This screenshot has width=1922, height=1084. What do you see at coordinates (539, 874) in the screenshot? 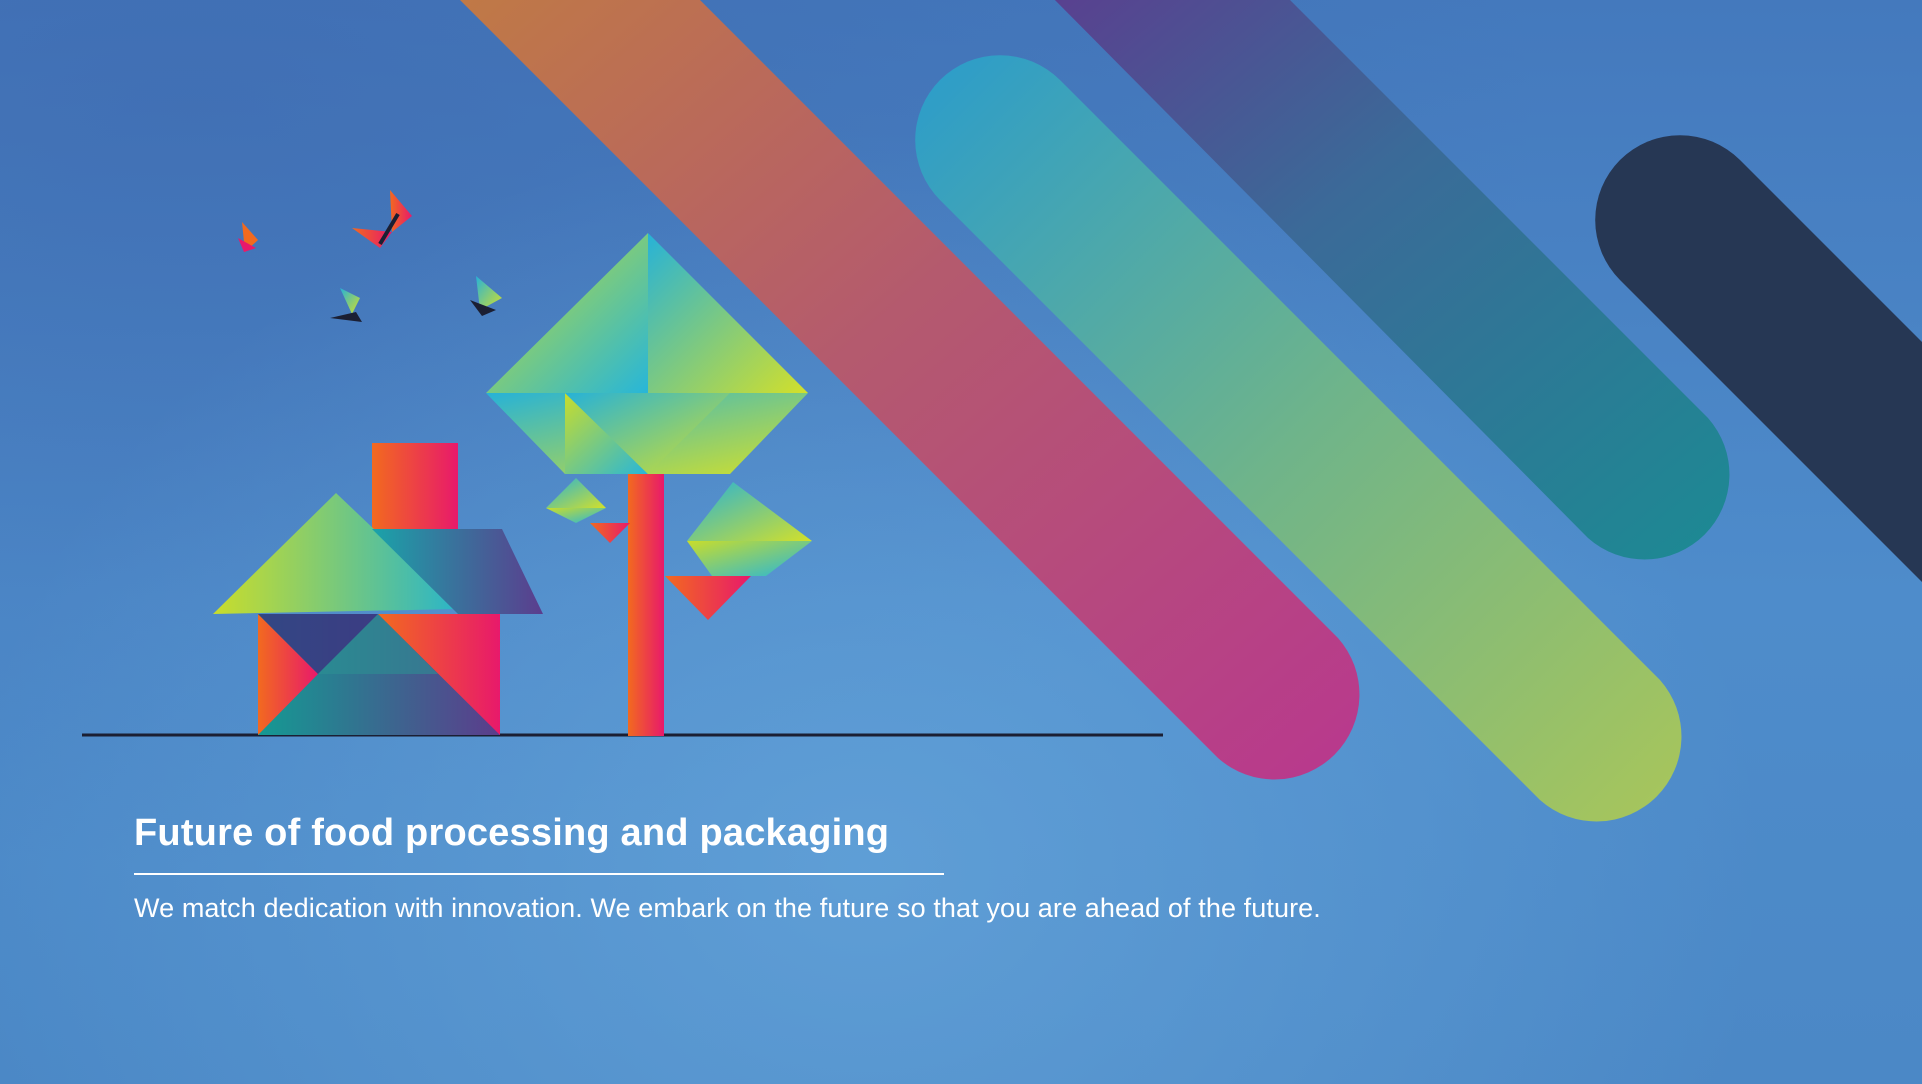
I see `title-underline` at bounding box center [539, 874].